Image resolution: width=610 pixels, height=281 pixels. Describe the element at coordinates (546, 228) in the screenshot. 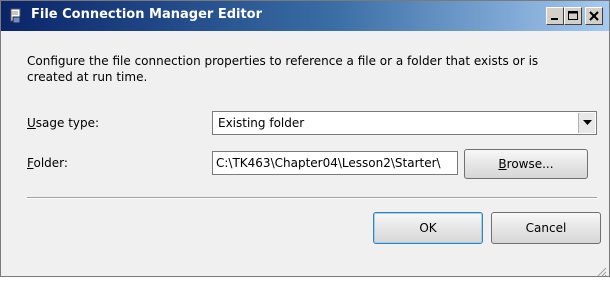

I see `cancel-button: Cancel` at that location.